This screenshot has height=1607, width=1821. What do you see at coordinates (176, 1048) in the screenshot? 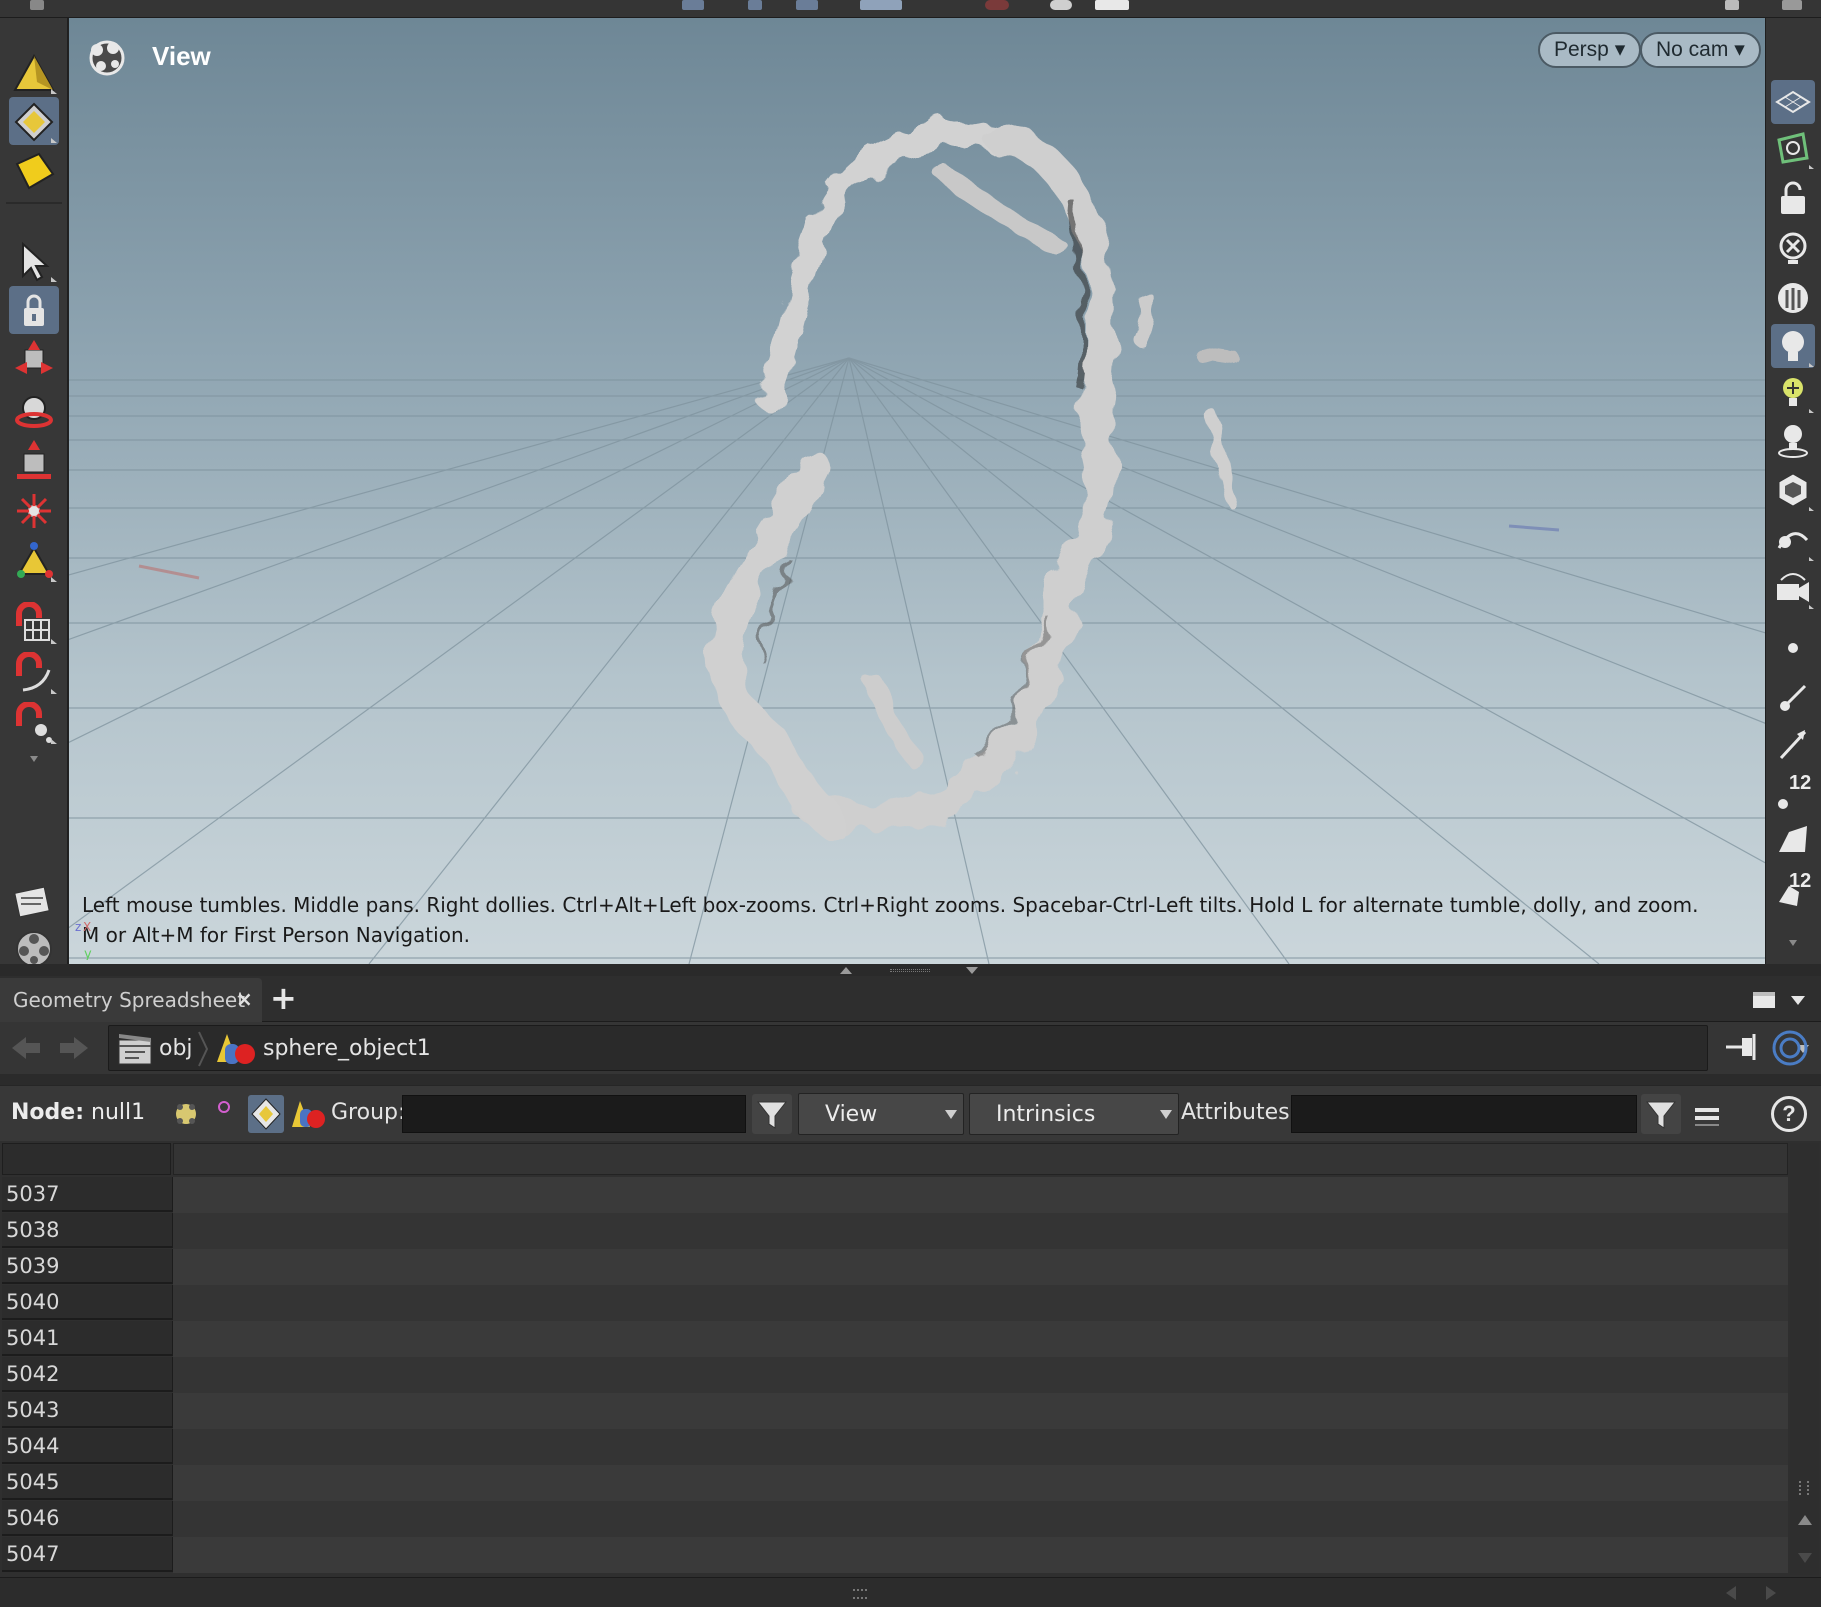
I see `breadcrumb-obj: obj` at bounding box center [176, 1048].